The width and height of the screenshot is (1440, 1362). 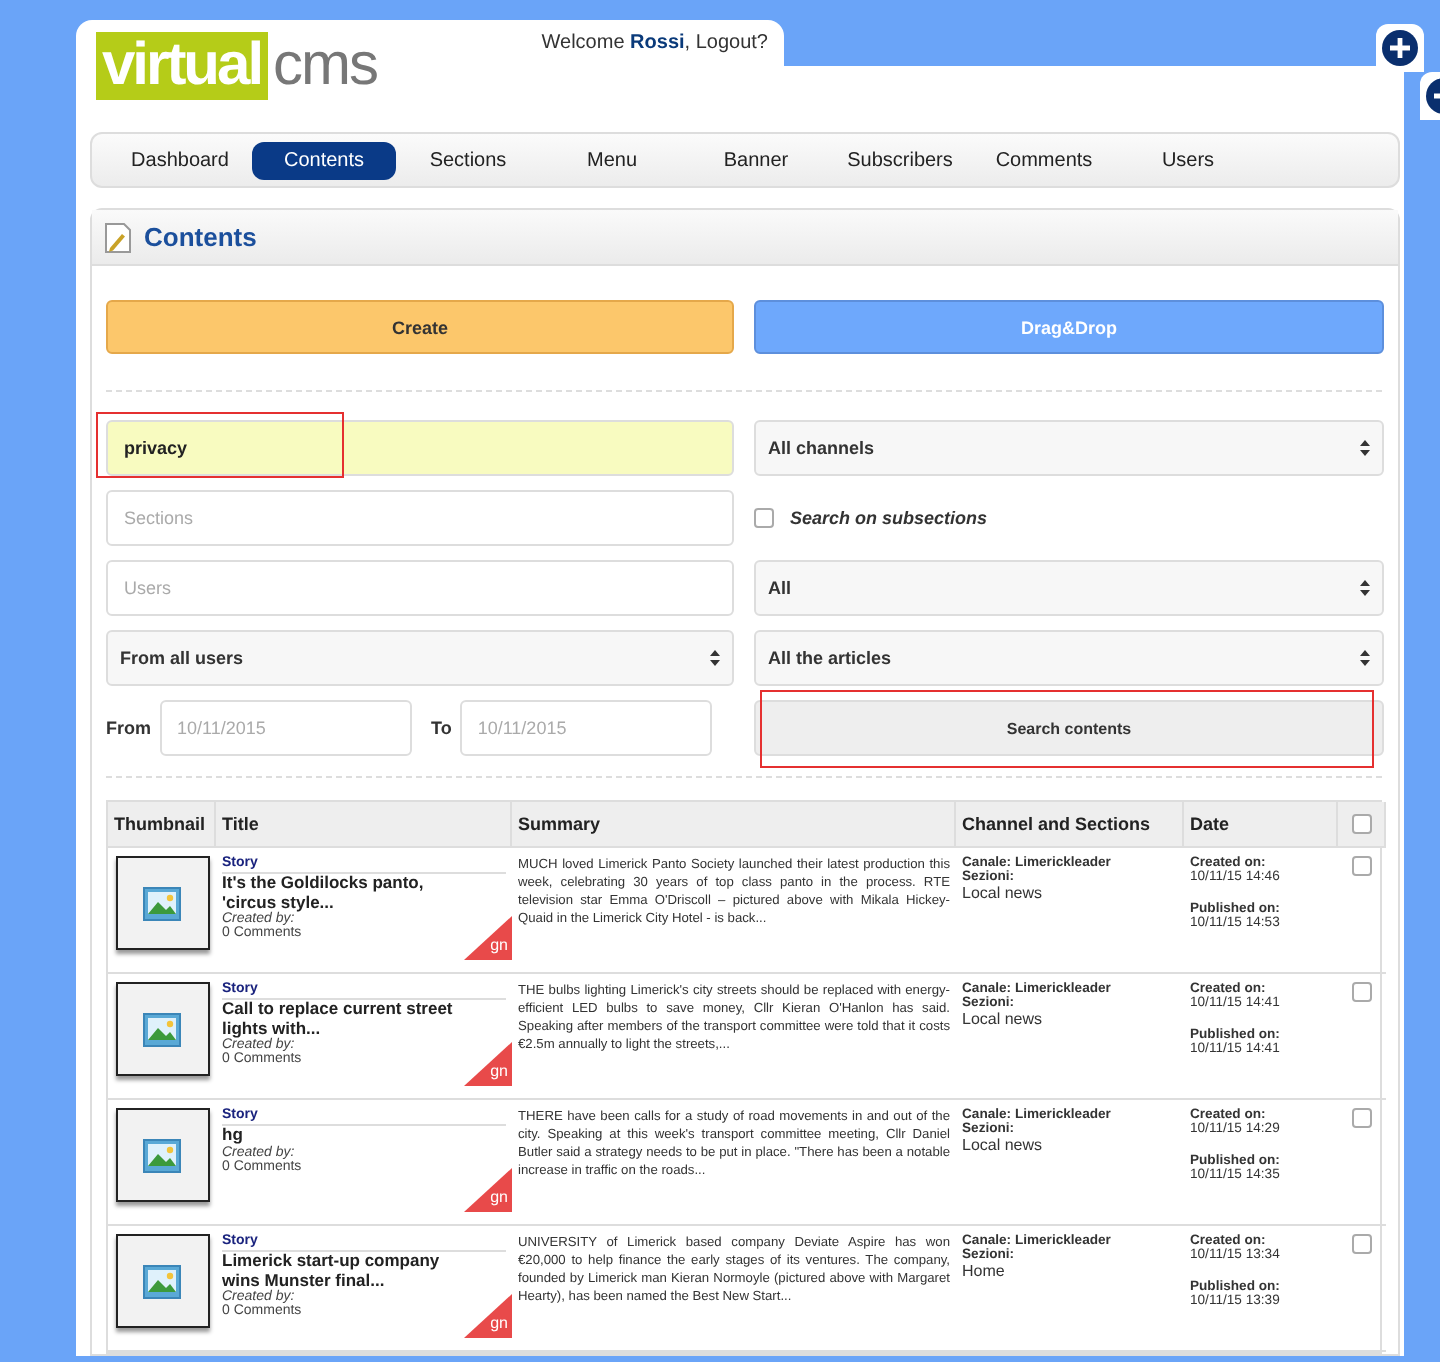 I want to click on nav-tab: Dashboard, so click(x=180, y=160).